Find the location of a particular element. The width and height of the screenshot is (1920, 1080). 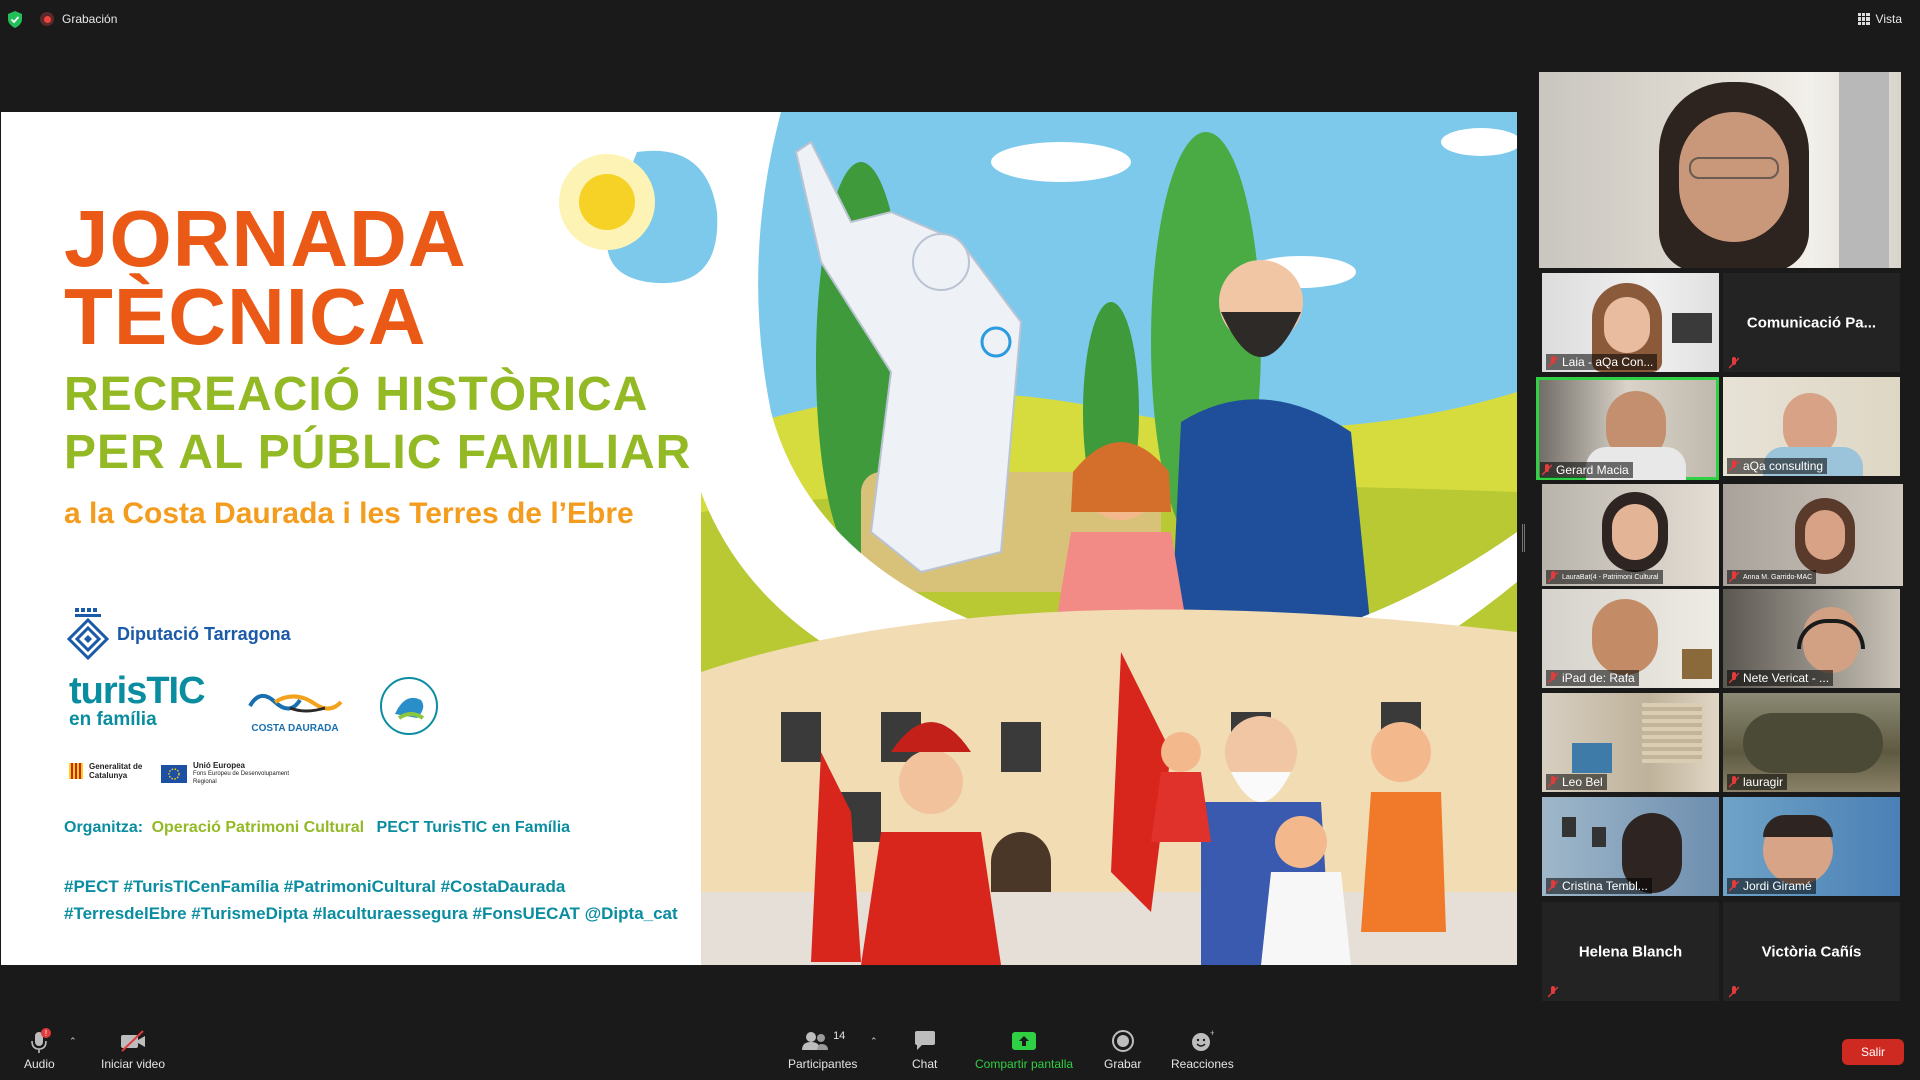

participants-count: 14 is located at coordinates (839, 1036).